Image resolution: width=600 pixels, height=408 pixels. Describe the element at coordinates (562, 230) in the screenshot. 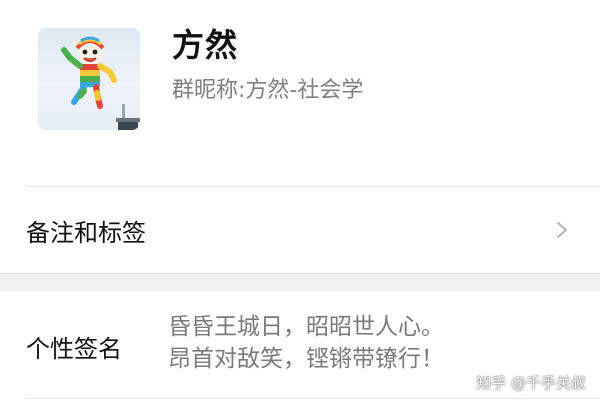

I see `chevron-right-icon` at that location.